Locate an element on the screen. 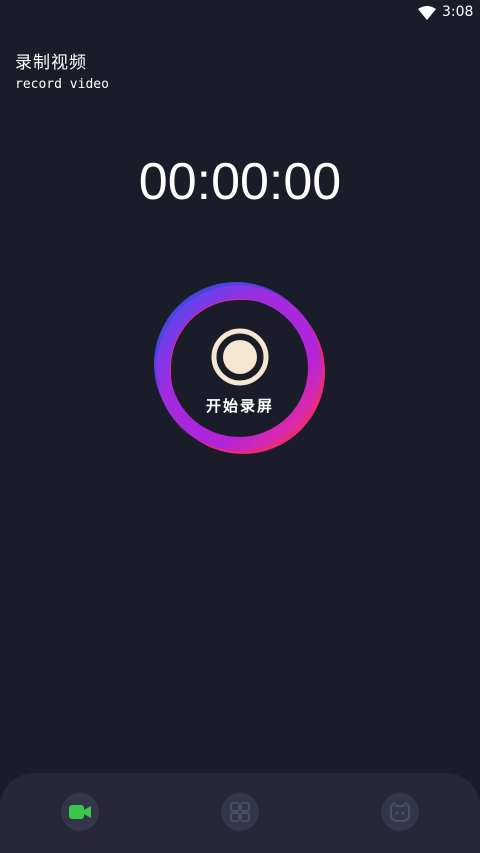 The image size is (480, 853). nav-profile-tab is located at coordinates (400, 812).